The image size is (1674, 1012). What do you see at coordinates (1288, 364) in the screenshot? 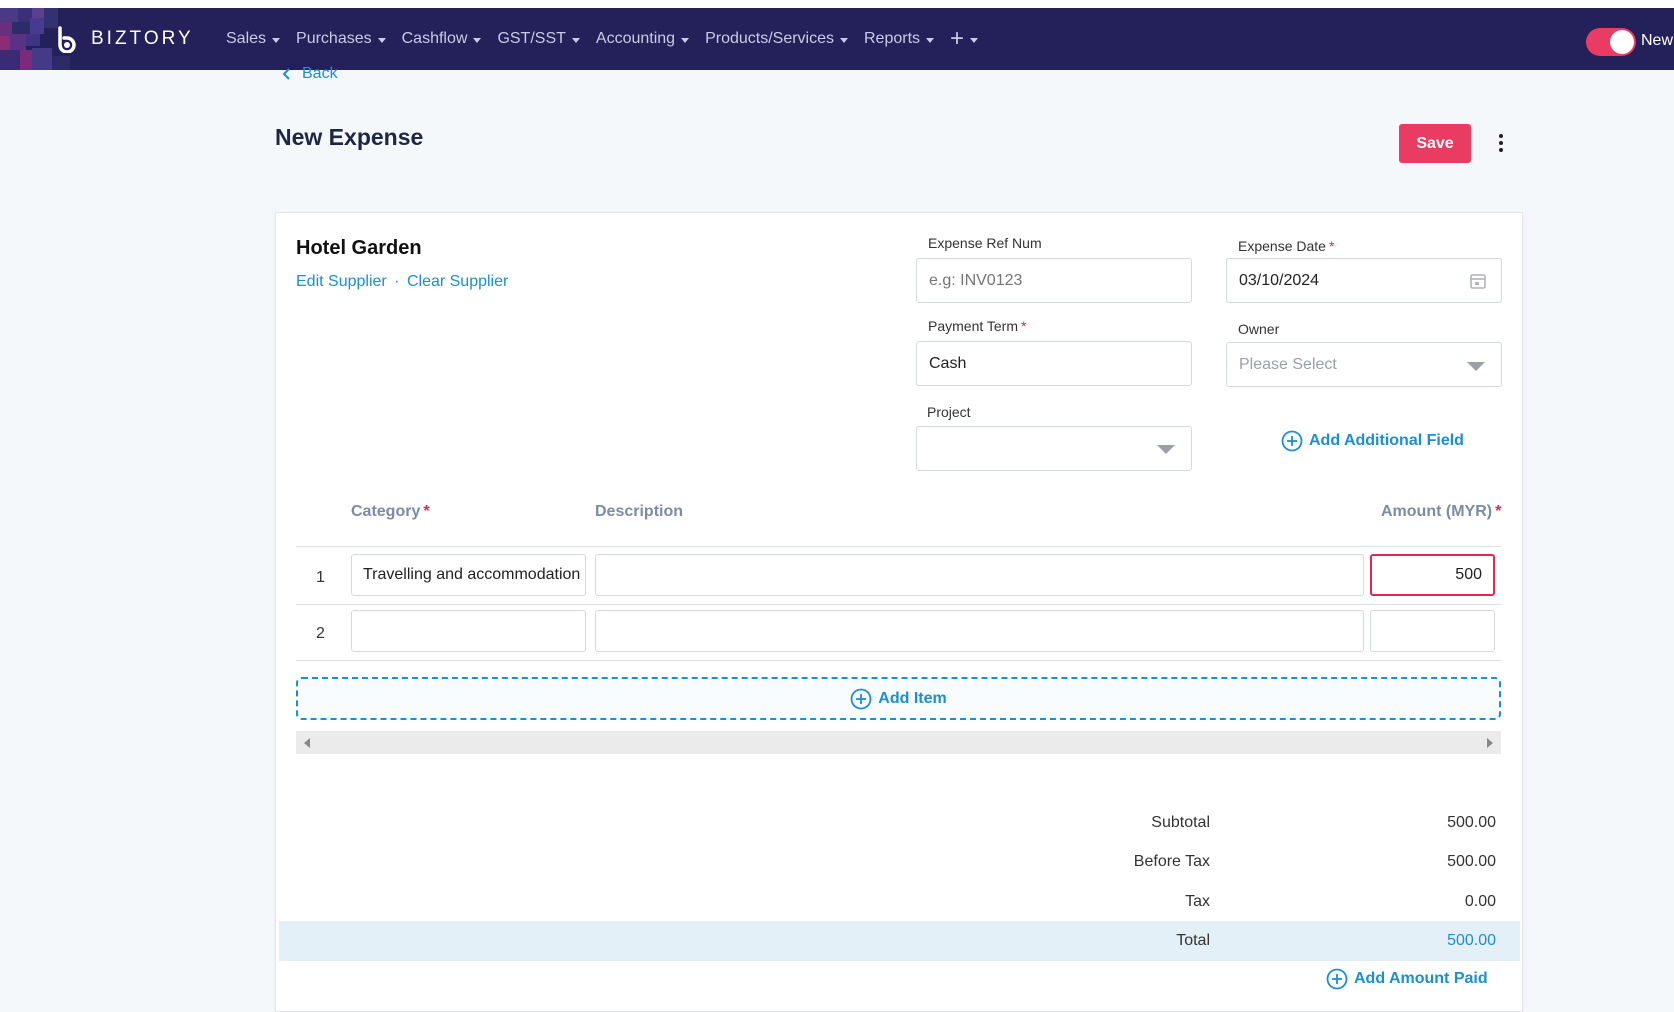
I see `owner-placeholder: Please Select` at bounding box center [1288, 364].